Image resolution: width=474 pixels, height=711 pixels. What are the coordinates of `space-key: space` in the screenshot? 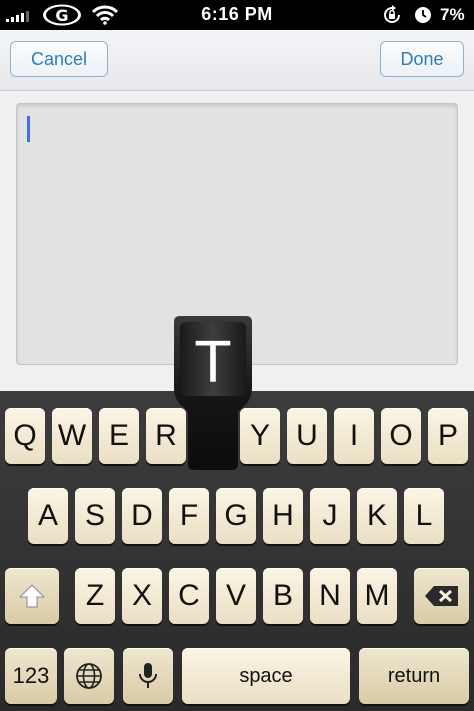 It's located at (266, 676).